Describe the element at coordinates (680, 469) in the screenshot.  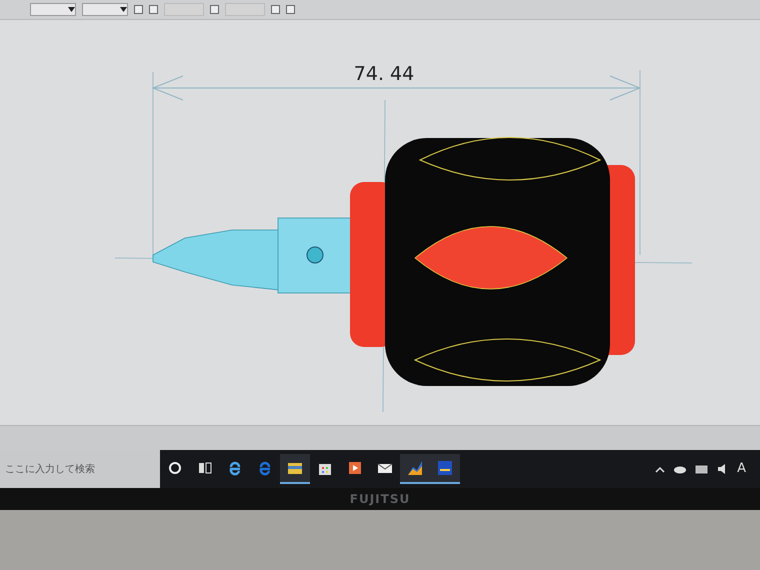
I see `cloud-icon` at that location.